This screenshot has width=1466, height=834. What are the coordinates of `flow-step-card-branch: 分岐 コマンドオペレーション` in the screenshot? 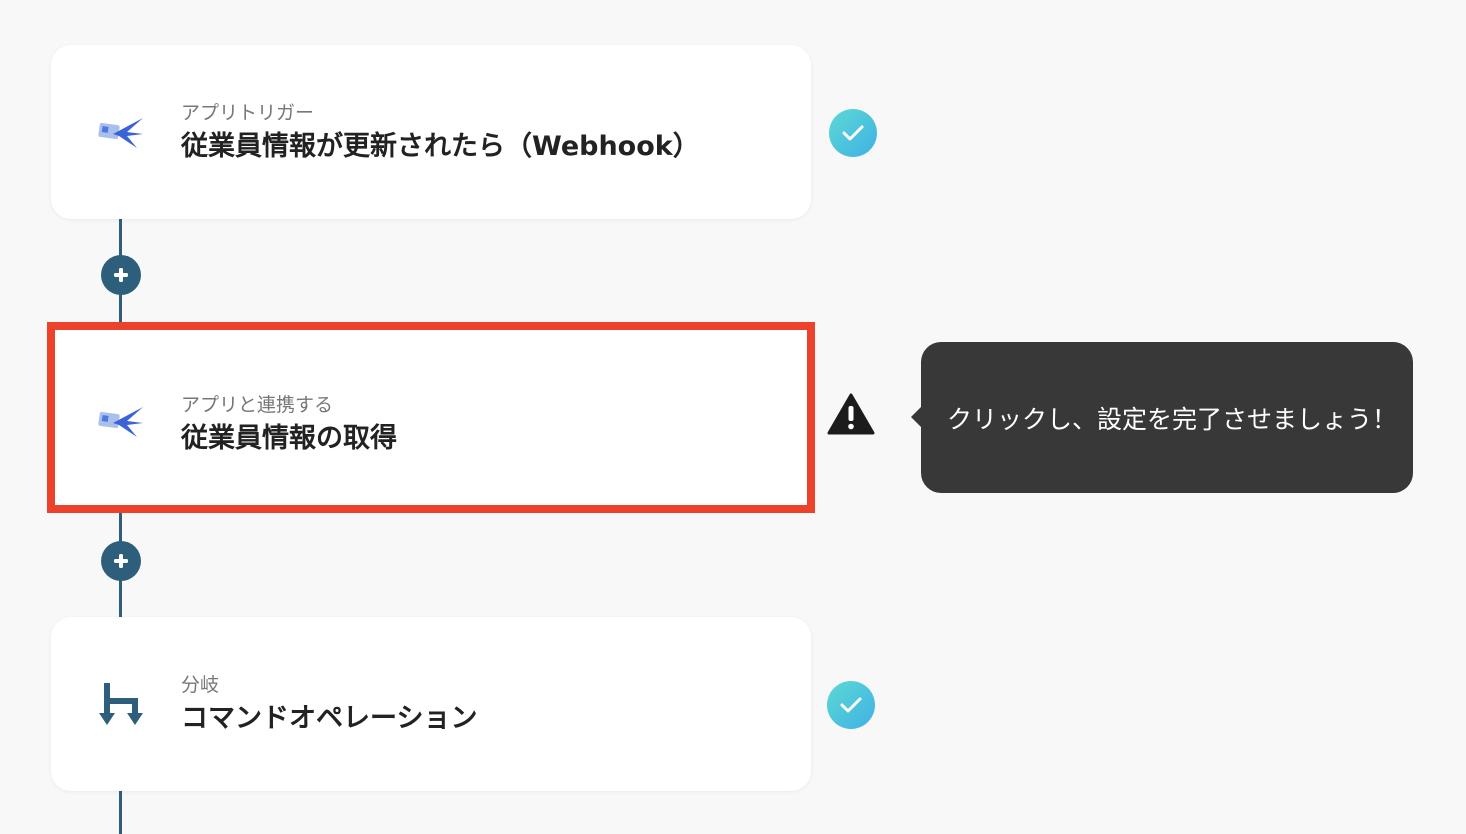 It's located at (431, 704).